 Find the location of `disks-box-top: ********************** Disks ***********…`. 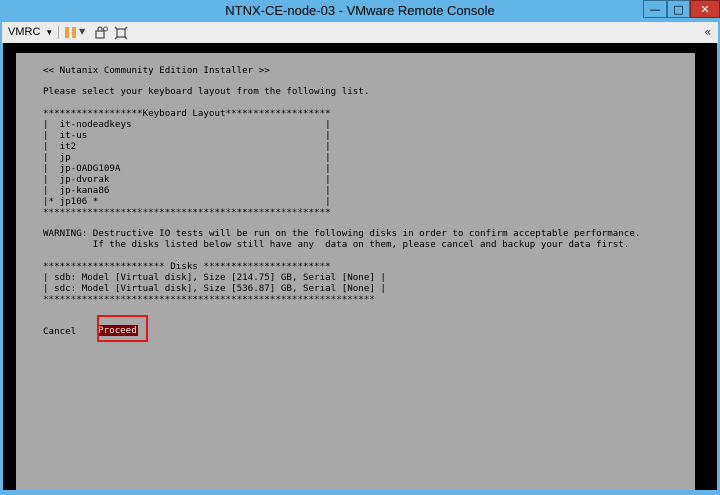

disks-box-top: ********************** Disks ***********… is located at coordinates (187, 266).